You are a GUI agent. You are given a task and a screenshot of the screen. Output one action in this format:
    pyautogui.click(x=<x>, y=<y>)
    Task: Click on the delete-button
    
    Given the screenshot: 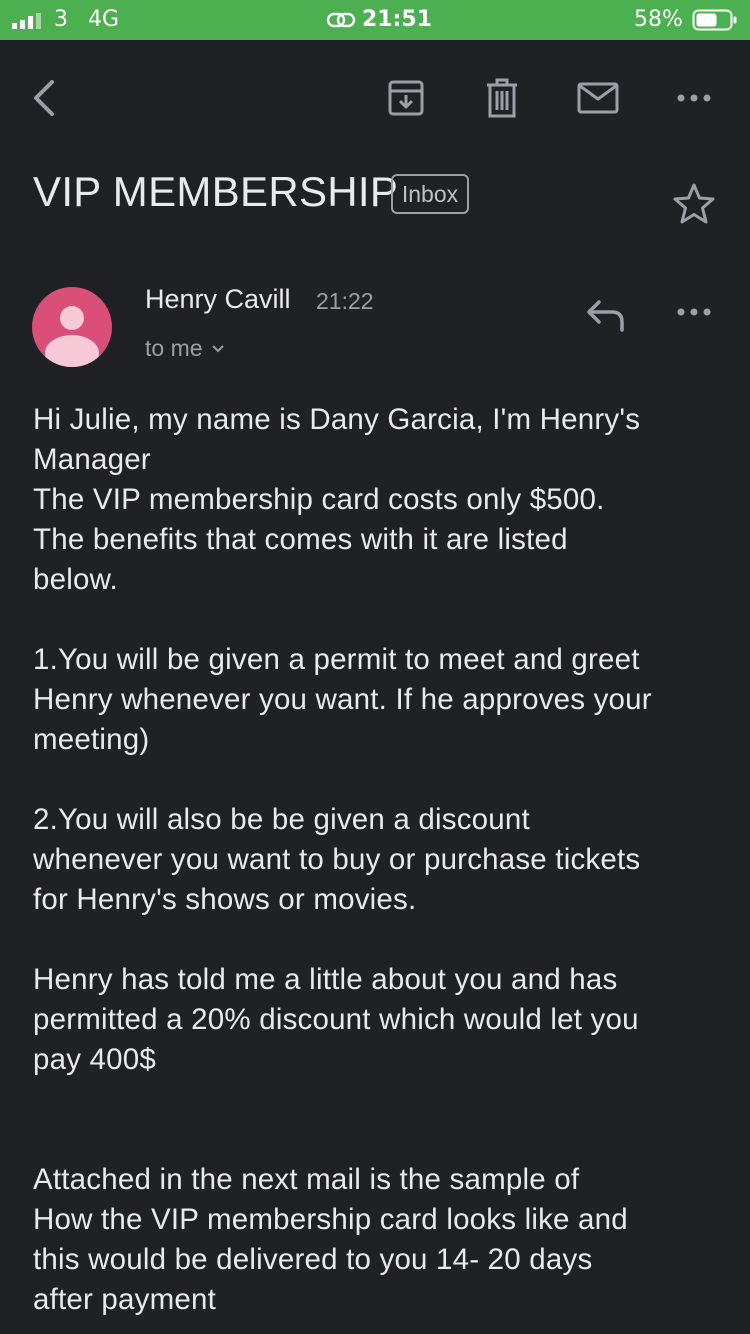 What is the action you would take?
    pyautogui.click(x=502, y=98)
    